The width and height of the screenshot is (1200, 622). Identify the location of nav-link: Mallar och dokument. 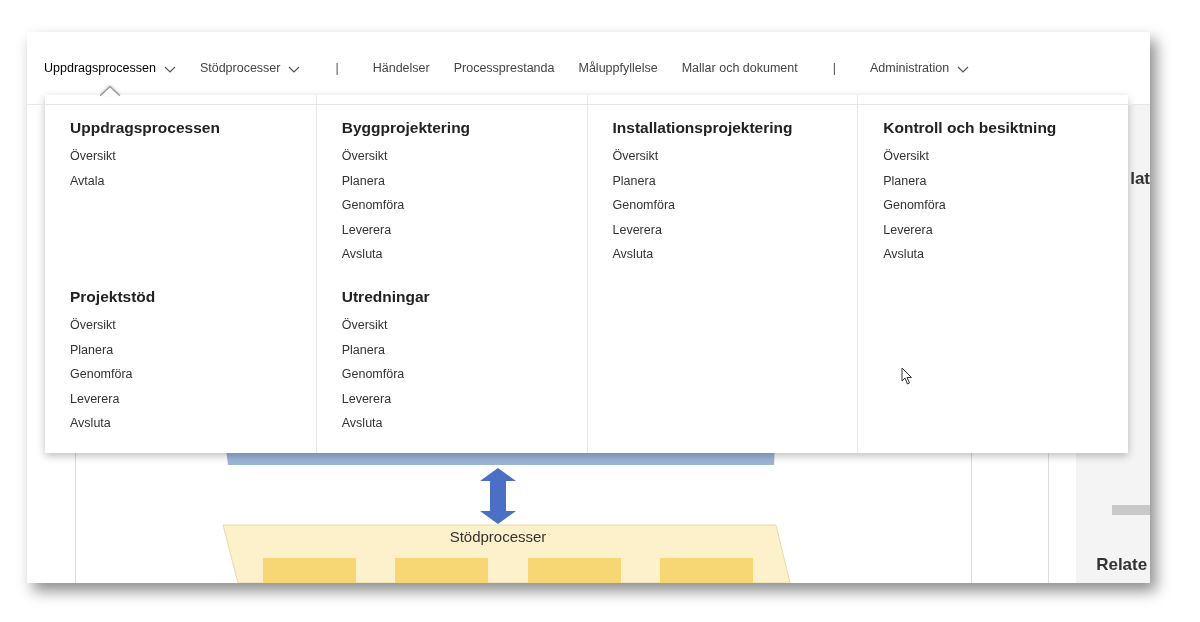
(739, 68).